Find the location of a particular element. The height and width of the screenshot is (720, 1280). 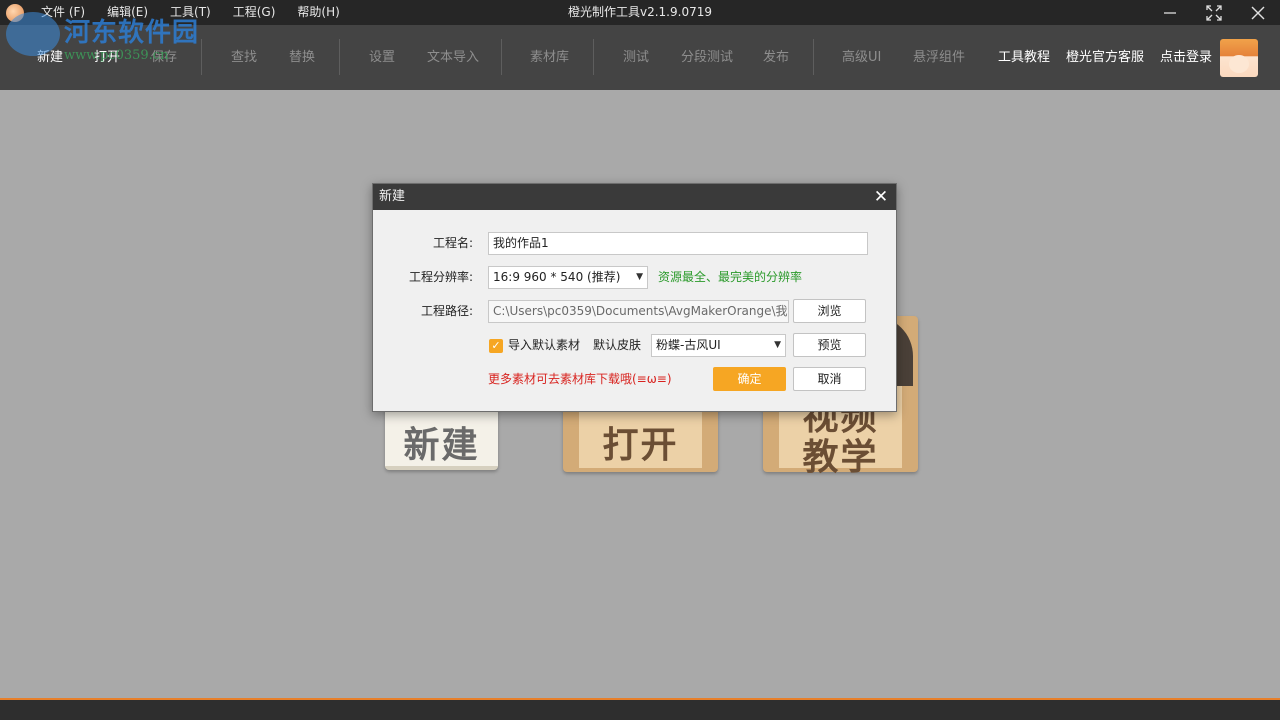

toolbar-save: 保存 is located at coordinates (164, 57).